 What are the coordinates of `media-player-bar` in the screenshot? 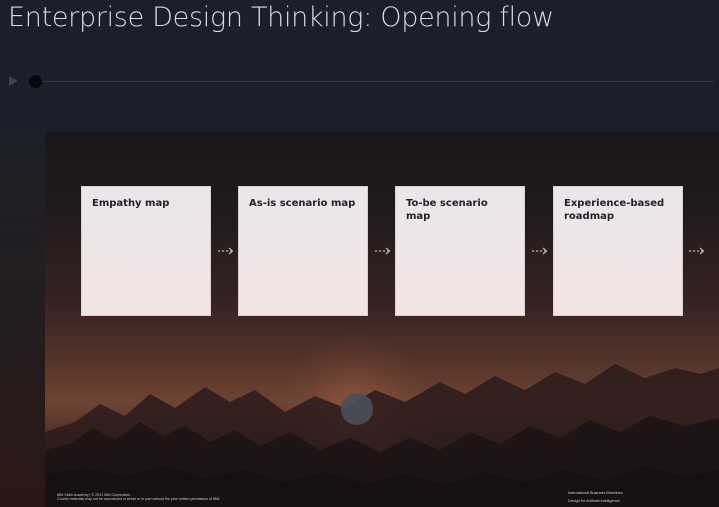 It's located at (359, 82).